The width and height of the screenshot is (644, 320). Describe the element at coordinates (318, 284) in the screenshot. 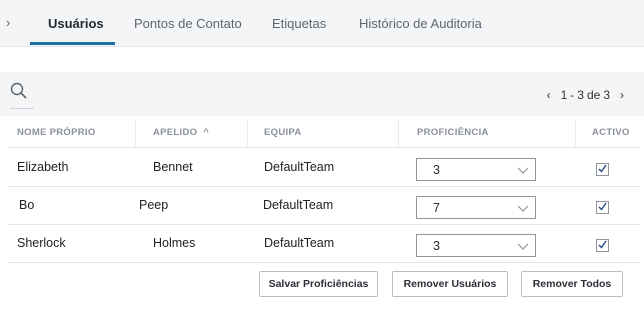

I see `save-proficiencies-button: Salvar Proficiências` at that location.